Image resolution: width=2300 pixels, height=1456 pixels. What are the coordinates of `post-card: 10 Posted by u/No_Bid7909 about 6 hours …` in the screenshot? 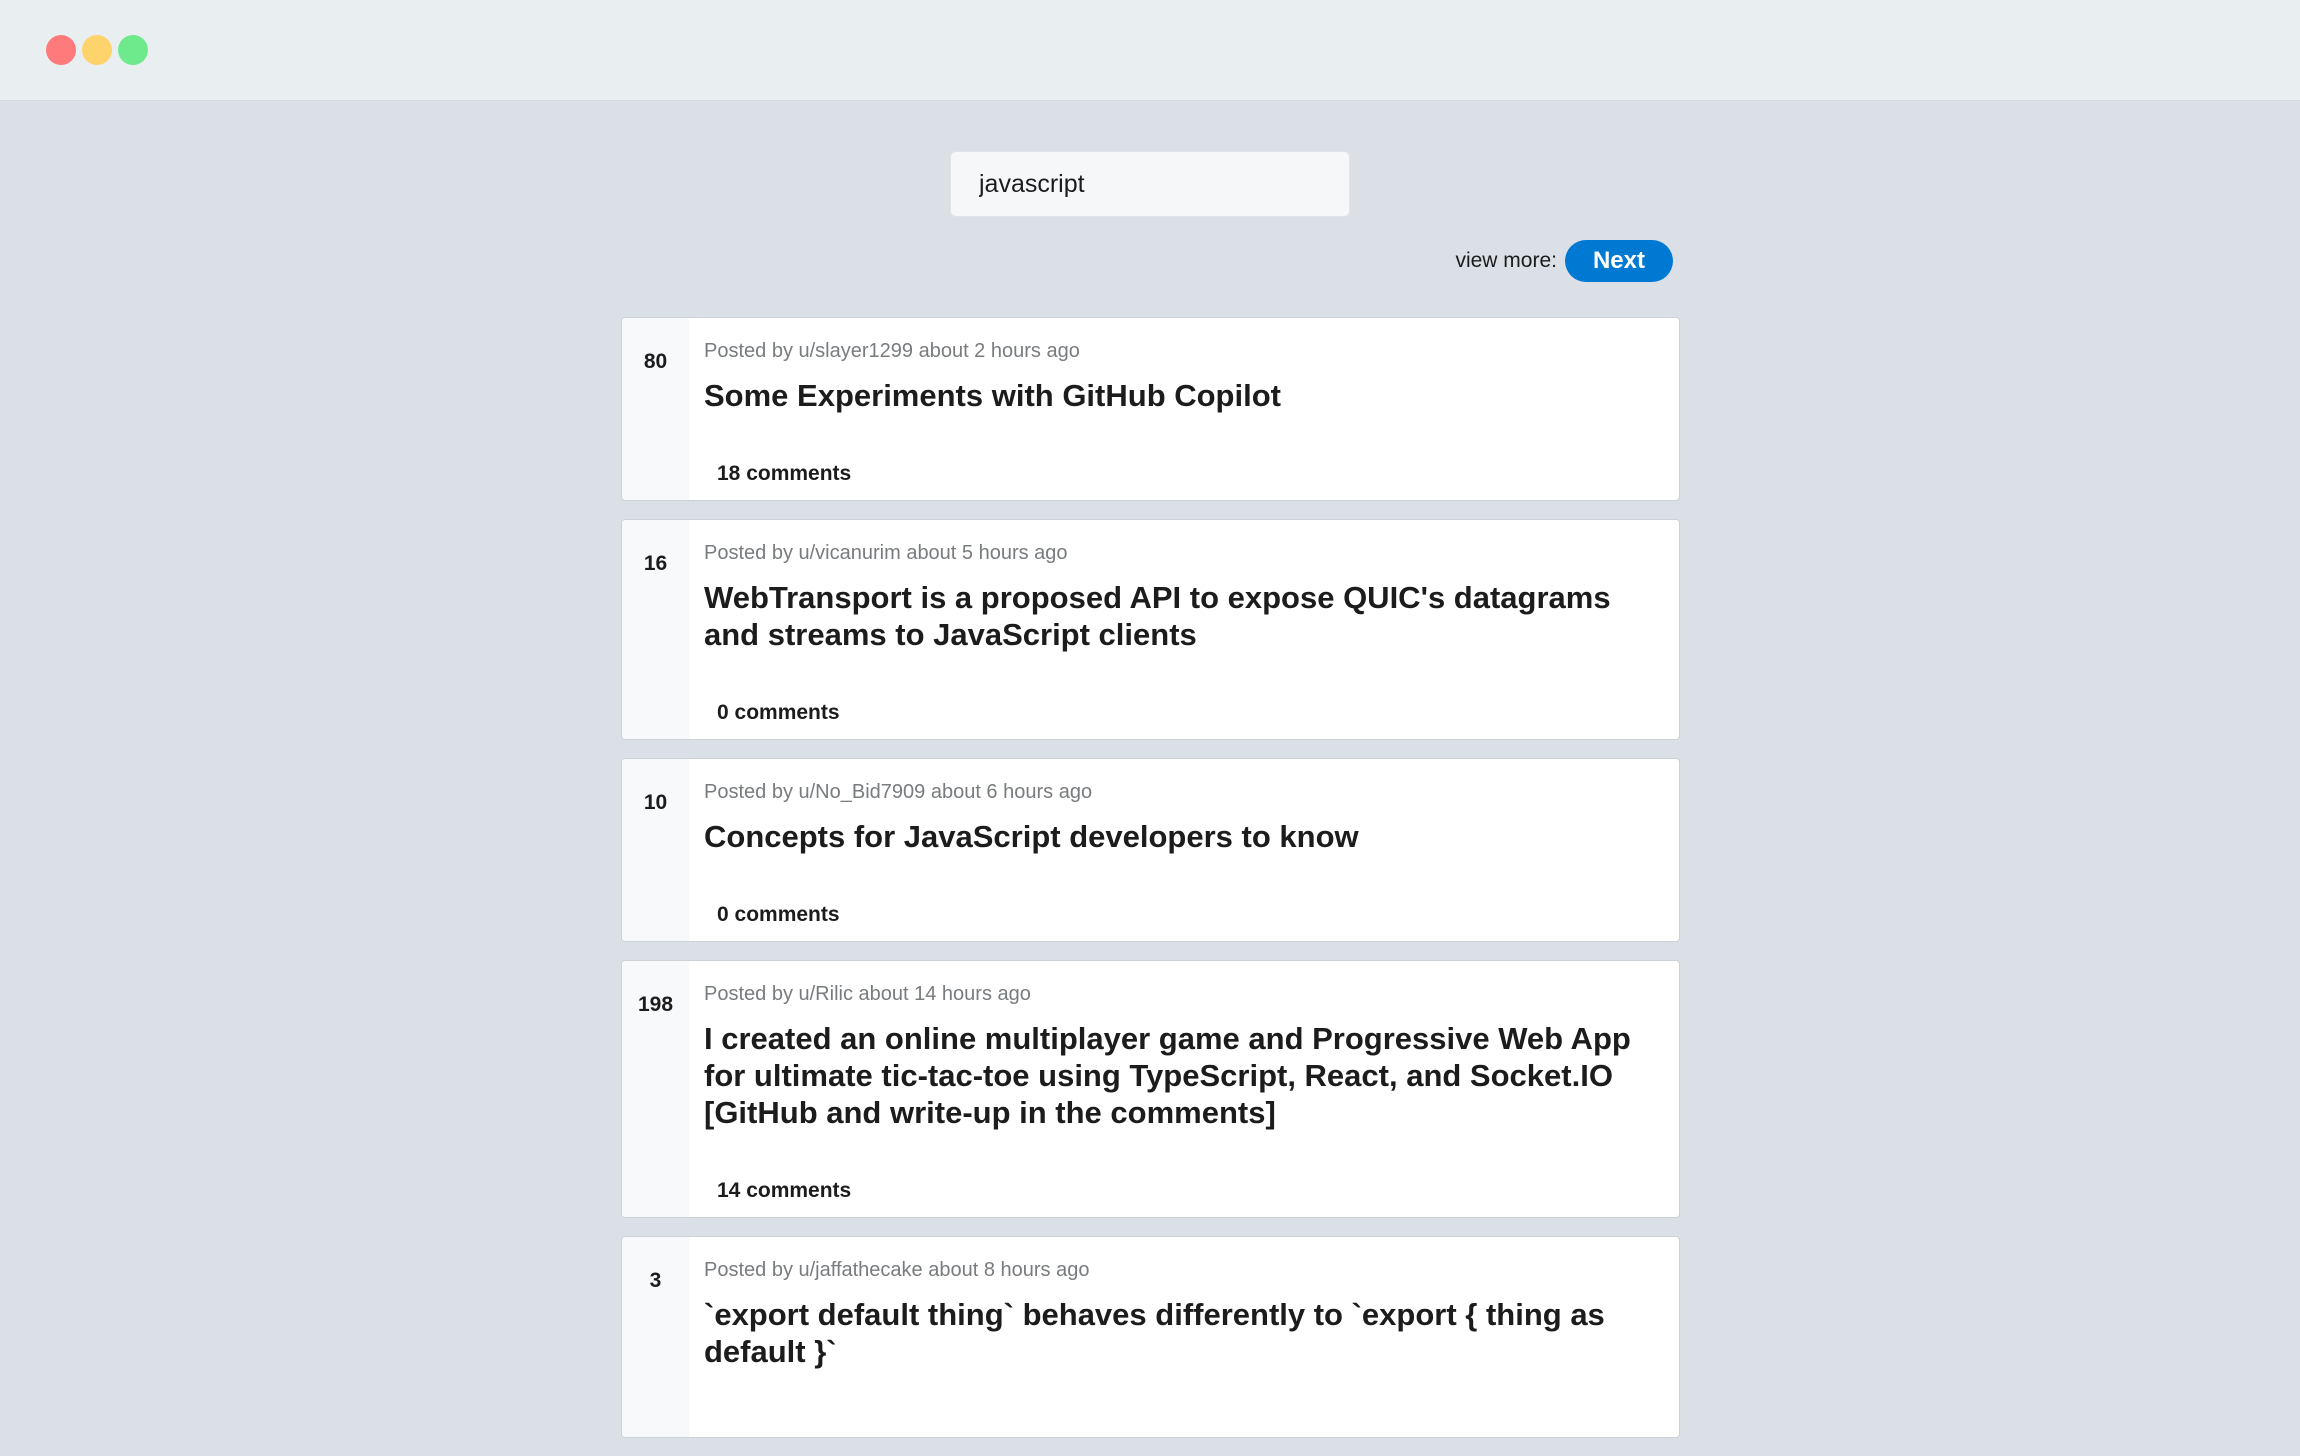 It's located at (1150, 850).